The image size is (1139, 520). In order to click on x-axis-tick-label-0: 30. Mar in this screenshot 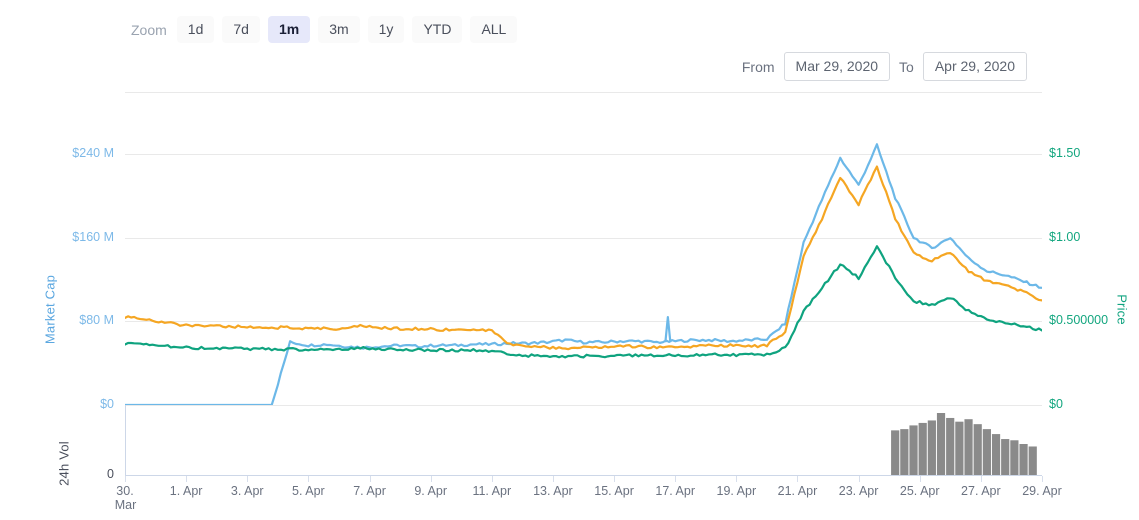, I will do `click(125, 498)`.